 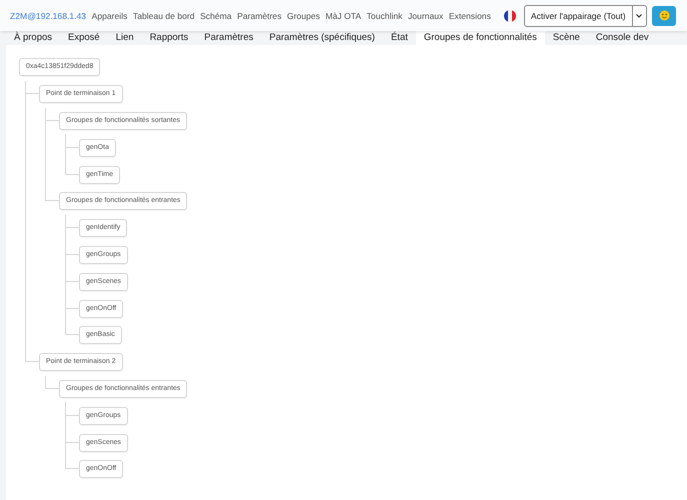 I want to click on tab: Paramètres, so click(x=229, y=38).